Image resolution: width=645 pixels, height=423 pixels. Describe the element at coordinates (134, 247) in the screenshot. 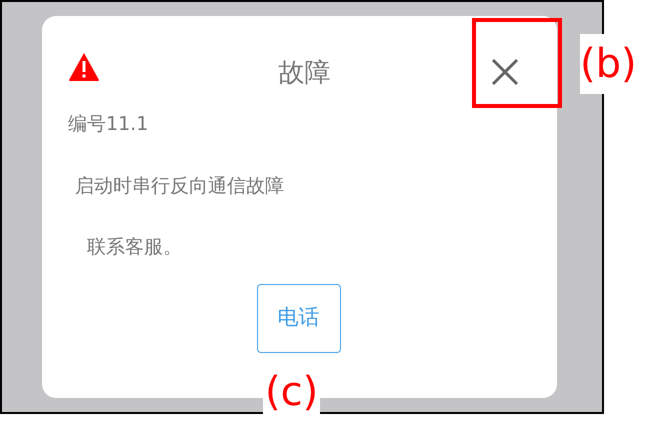

I see `message-text: 联系客服。` at that location.